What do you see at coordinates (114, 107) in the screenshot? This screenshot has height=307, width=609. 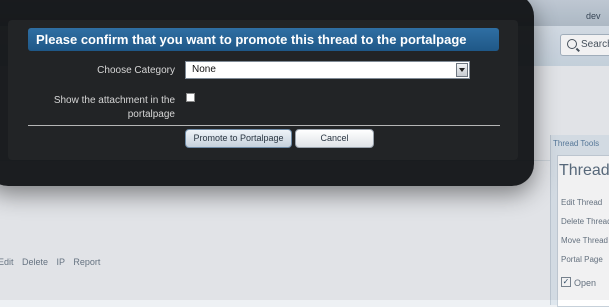 I see `show-attachment-label: Show the attachment in the portalpage` at bounding box center [114, 107].